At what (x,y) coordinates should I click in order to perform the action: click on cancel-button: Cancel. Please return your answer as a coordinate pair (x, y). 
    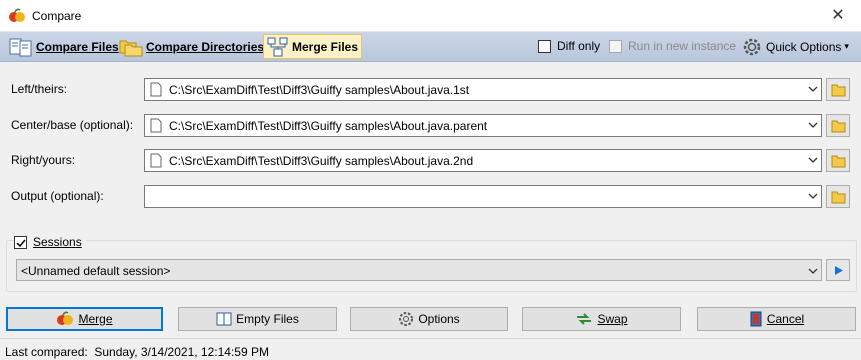
    Looking at the image, I should click on (776, 319).